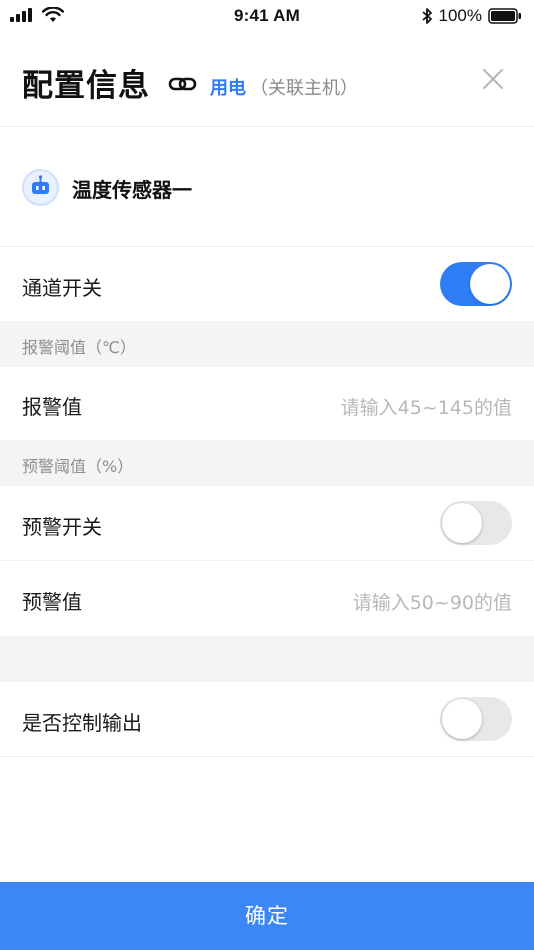 This screenshot has height=950, width=534. I want to click on sensor-name: 温度传感器一, so click(132, 190).